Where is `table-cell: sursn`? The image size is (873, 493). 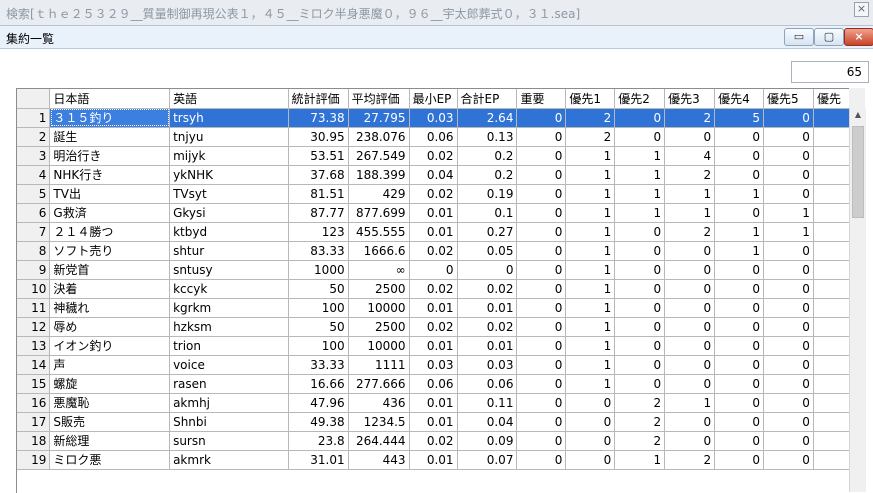
table-cell: sursn is located at coordinates (229, 441).